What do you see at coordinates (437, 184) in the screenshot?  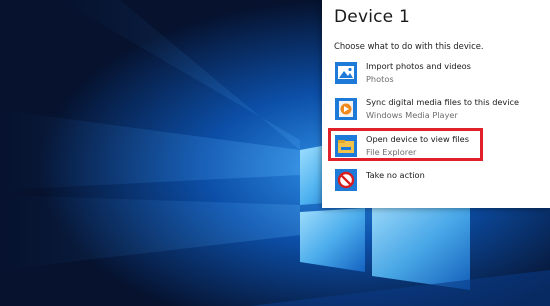 I see `option-take-no-action: Take no action` at bounding box center [437, 184].